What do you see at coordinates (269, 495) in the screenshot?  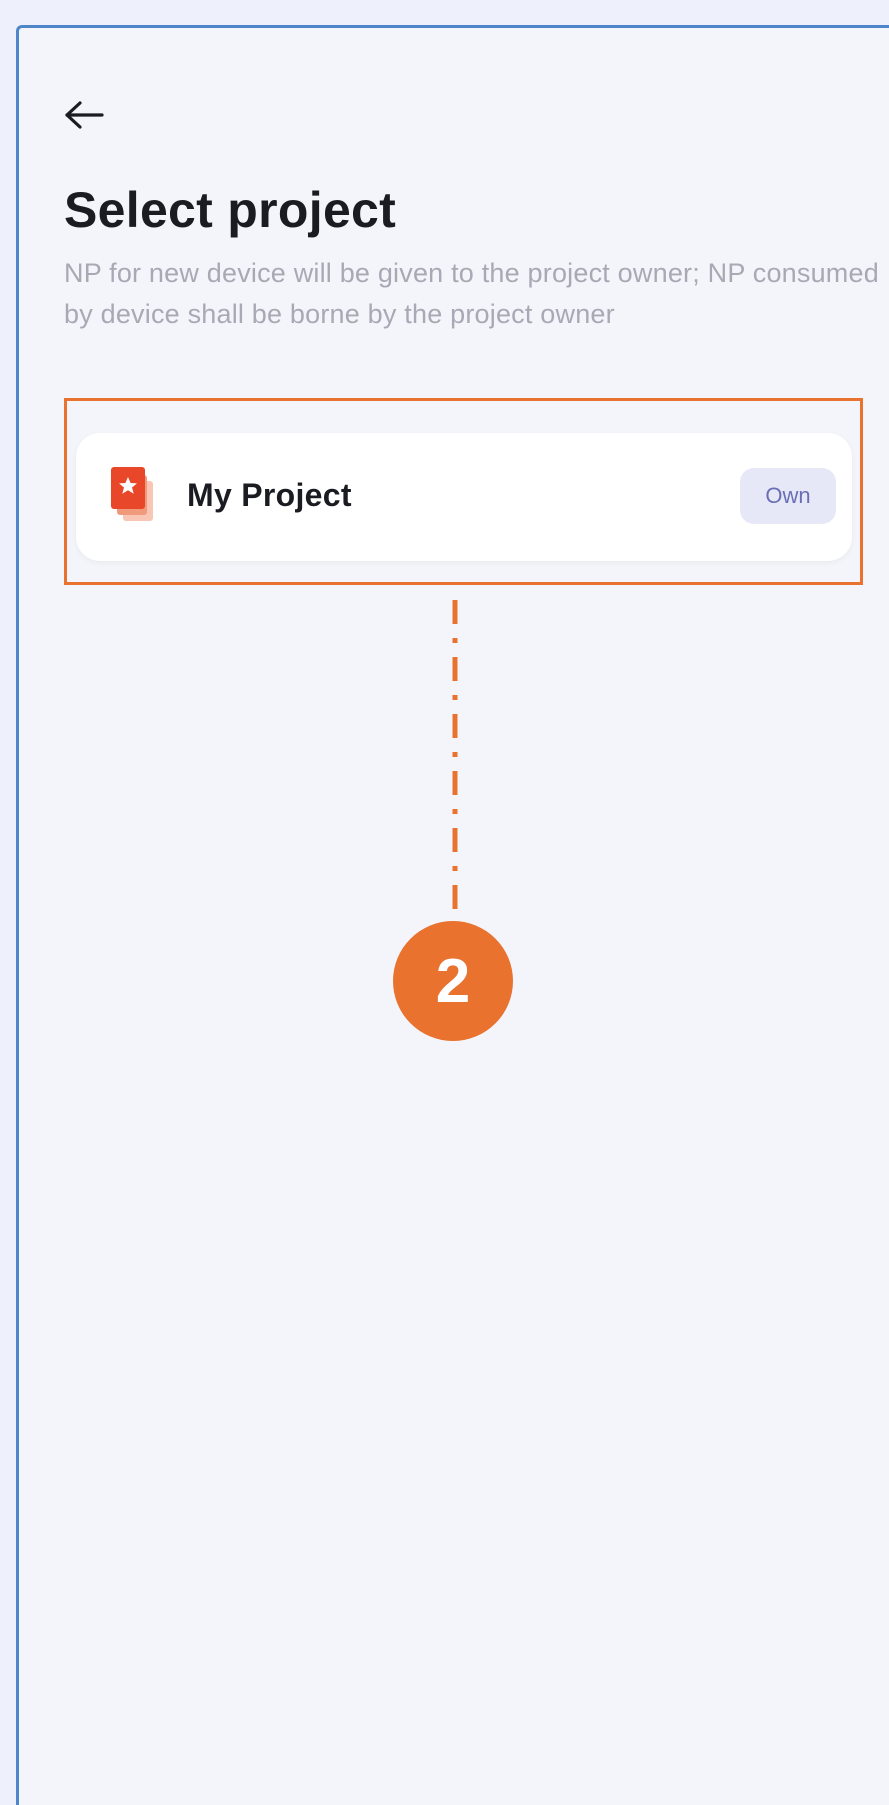 I see `project-name: My Project` at bounding box center [269, 495].